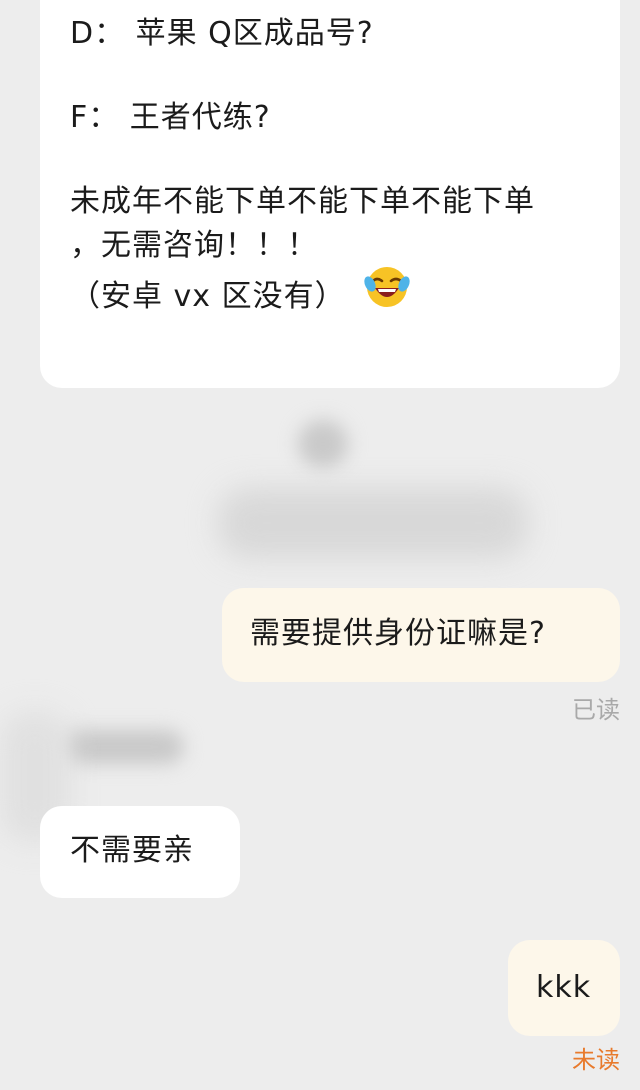 The image size is (640, 1090). I want to click on unread-status: 未读, so click(596, 1060).